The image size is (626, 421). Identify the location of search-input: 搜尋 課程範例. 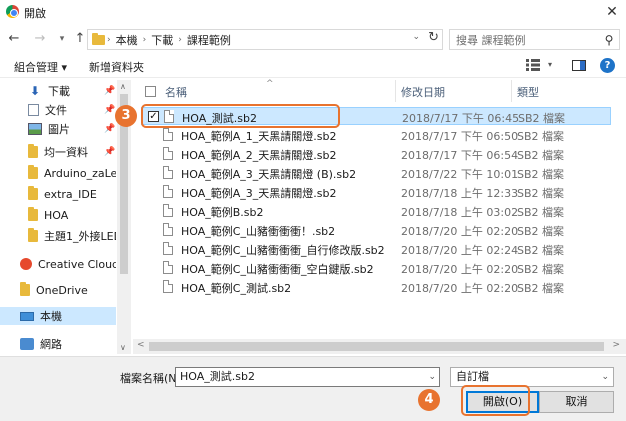
(524, 40).